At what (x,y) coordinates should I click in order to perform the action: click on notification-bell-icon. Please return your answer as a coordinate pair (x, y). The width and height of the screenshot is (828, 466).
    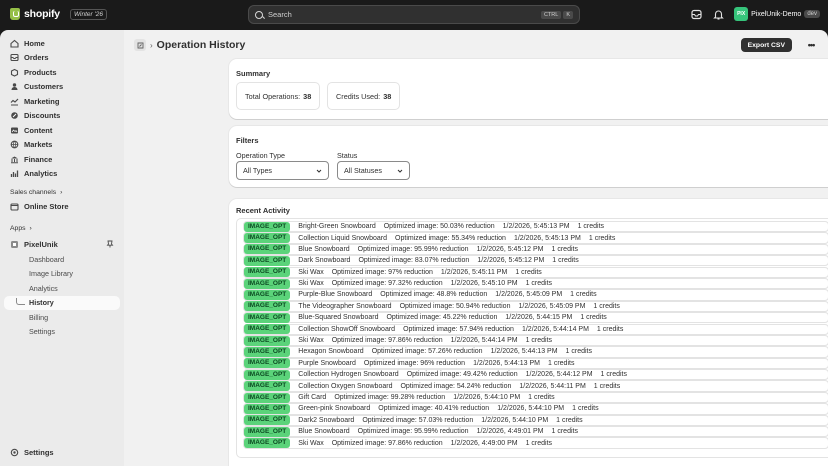
    Looking at the image, I should click on (718, 14).